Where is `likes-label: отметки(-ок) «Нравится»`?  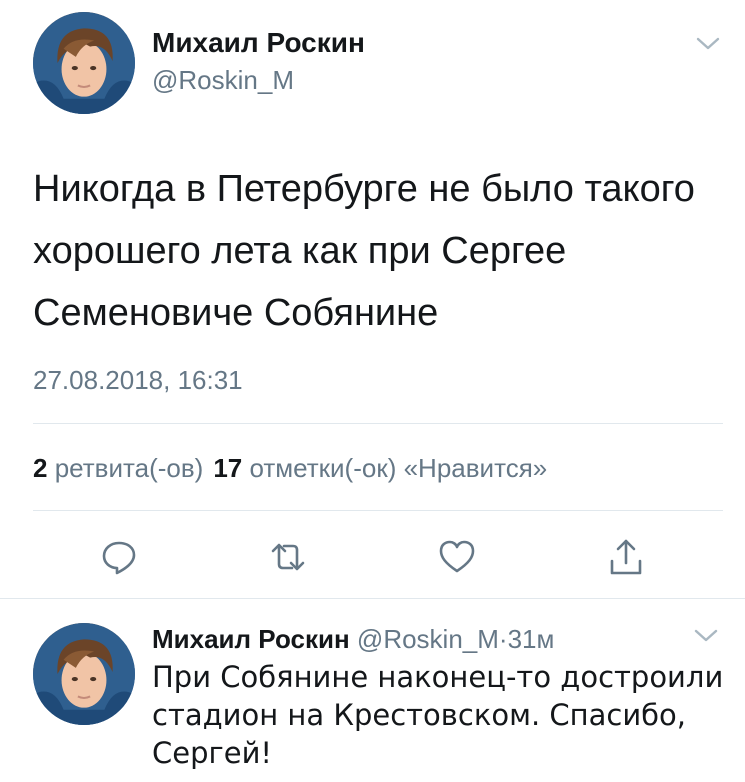
likes-label: отметки(-ок) «Нравится» is located at coordinates (398, 468).